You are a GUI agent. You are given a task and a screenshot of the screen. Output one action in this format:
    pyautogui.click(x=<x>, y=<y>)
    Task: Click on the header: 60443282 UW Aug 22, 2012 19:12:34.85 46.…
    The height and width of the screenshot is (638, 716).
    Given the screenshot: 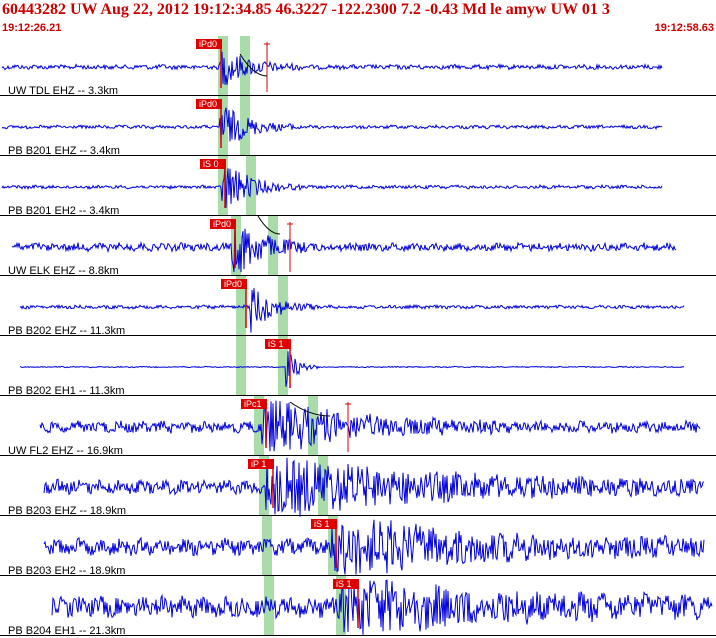 What is the action you would take?
    pyautogui.click(x=358, y=18)
    